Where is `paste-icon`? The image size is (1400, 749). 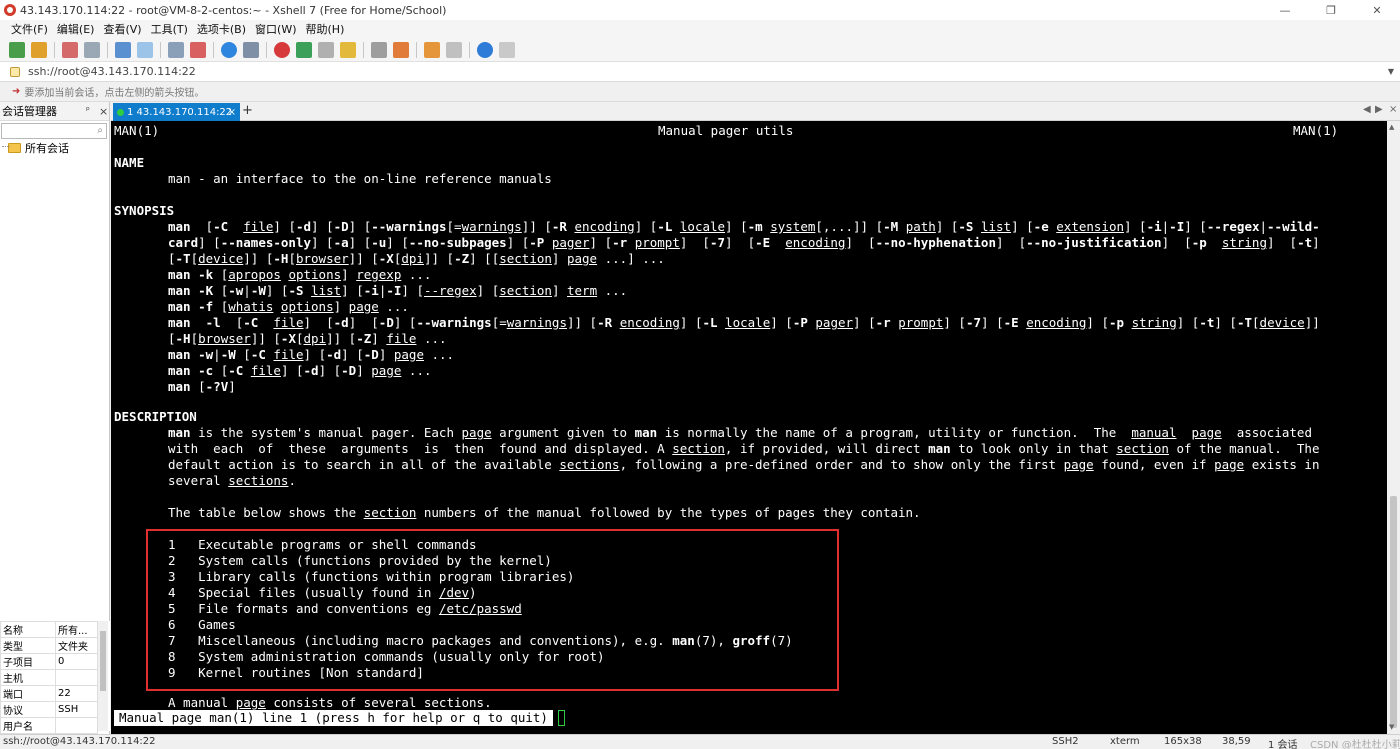
paste-icon is located at coordinates (145, 49).